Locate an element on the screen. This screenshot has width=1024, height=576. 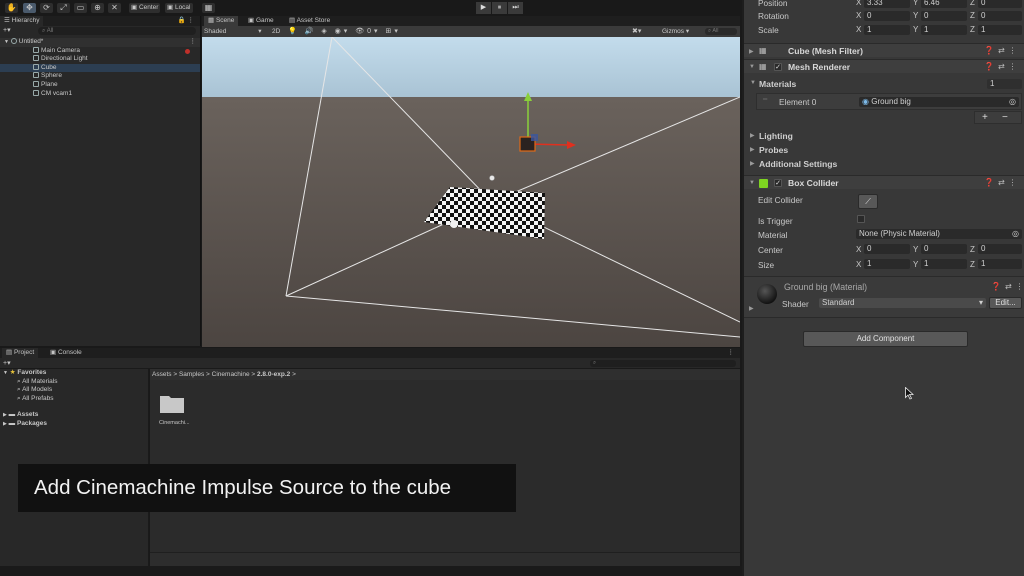
edit-collider-button: ⟋ is located at coordinates (868, 201).